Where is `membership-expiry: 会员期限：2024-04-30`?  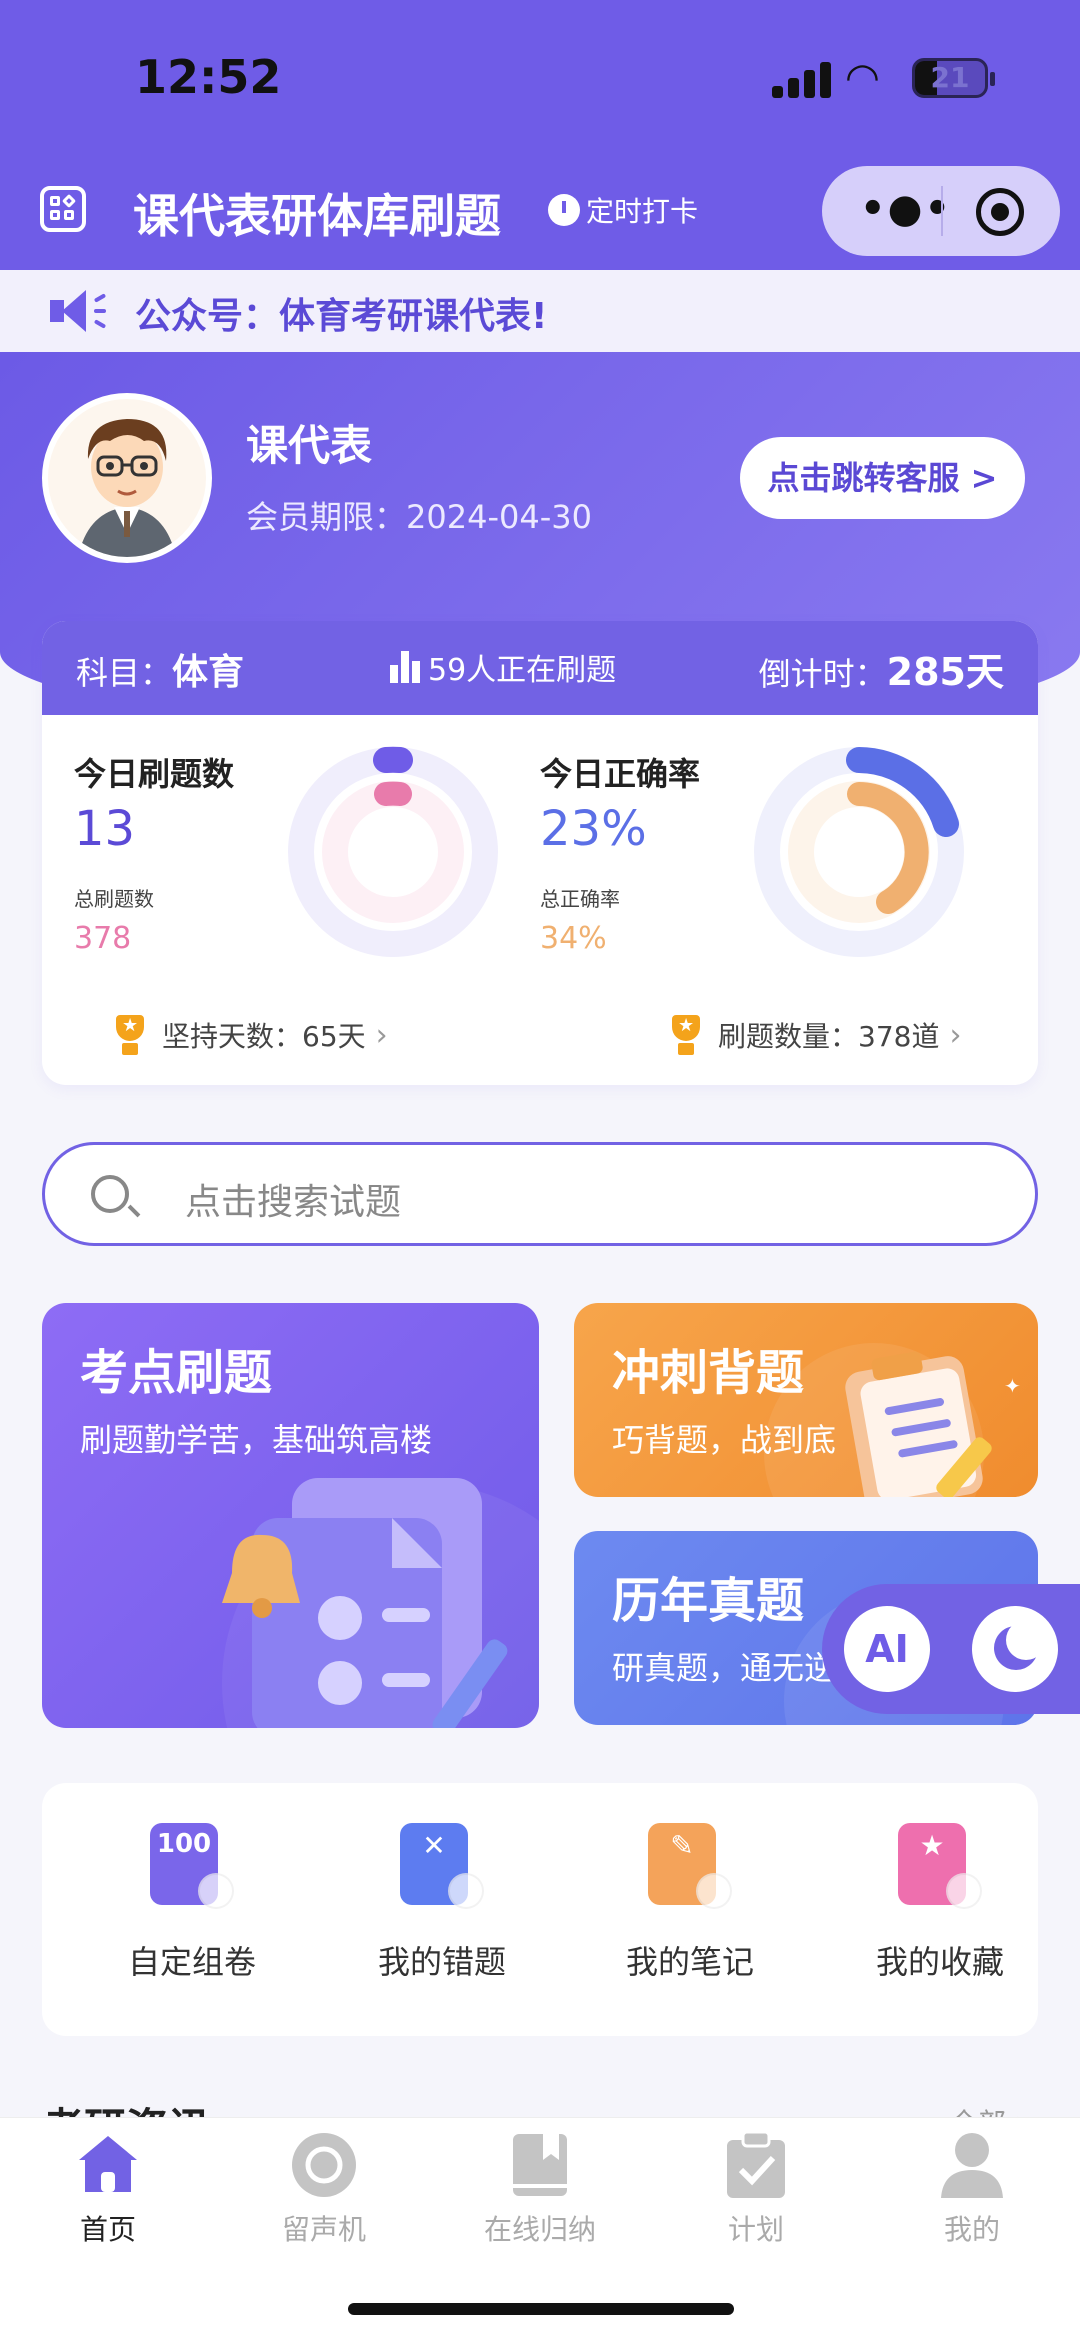 membership-expiry: 会员期限：2024-04-30 is located at coordinates (419, 517).